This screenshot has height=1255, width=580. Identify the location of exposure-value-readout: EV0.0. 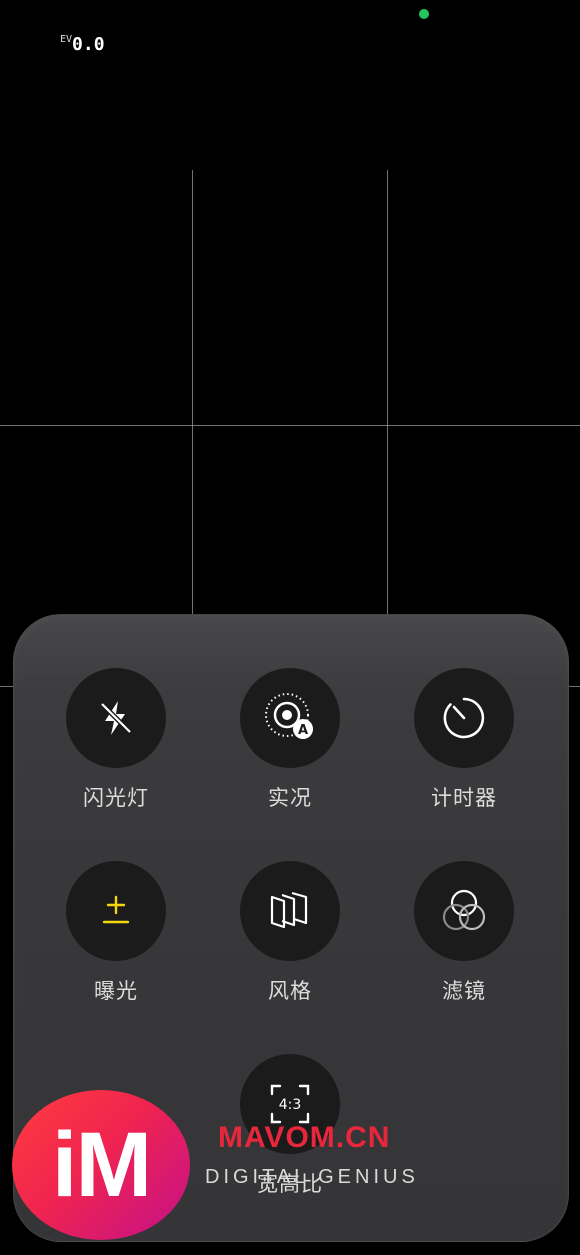
(82, 44).